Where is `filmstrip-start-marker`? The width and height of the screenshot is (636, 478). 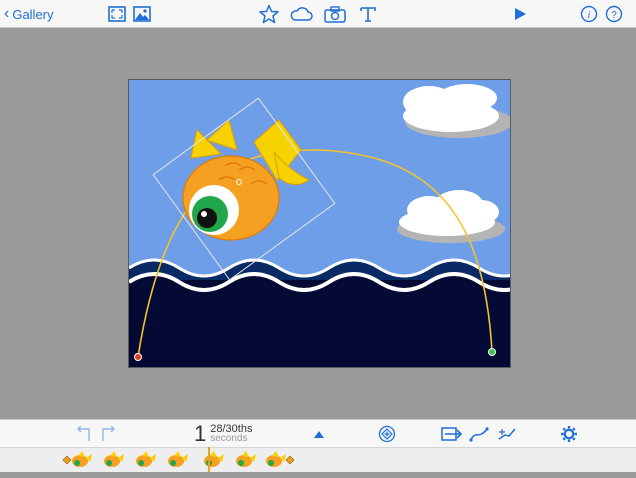
filmstrip-start-marker is located at coordinates (67, 460).